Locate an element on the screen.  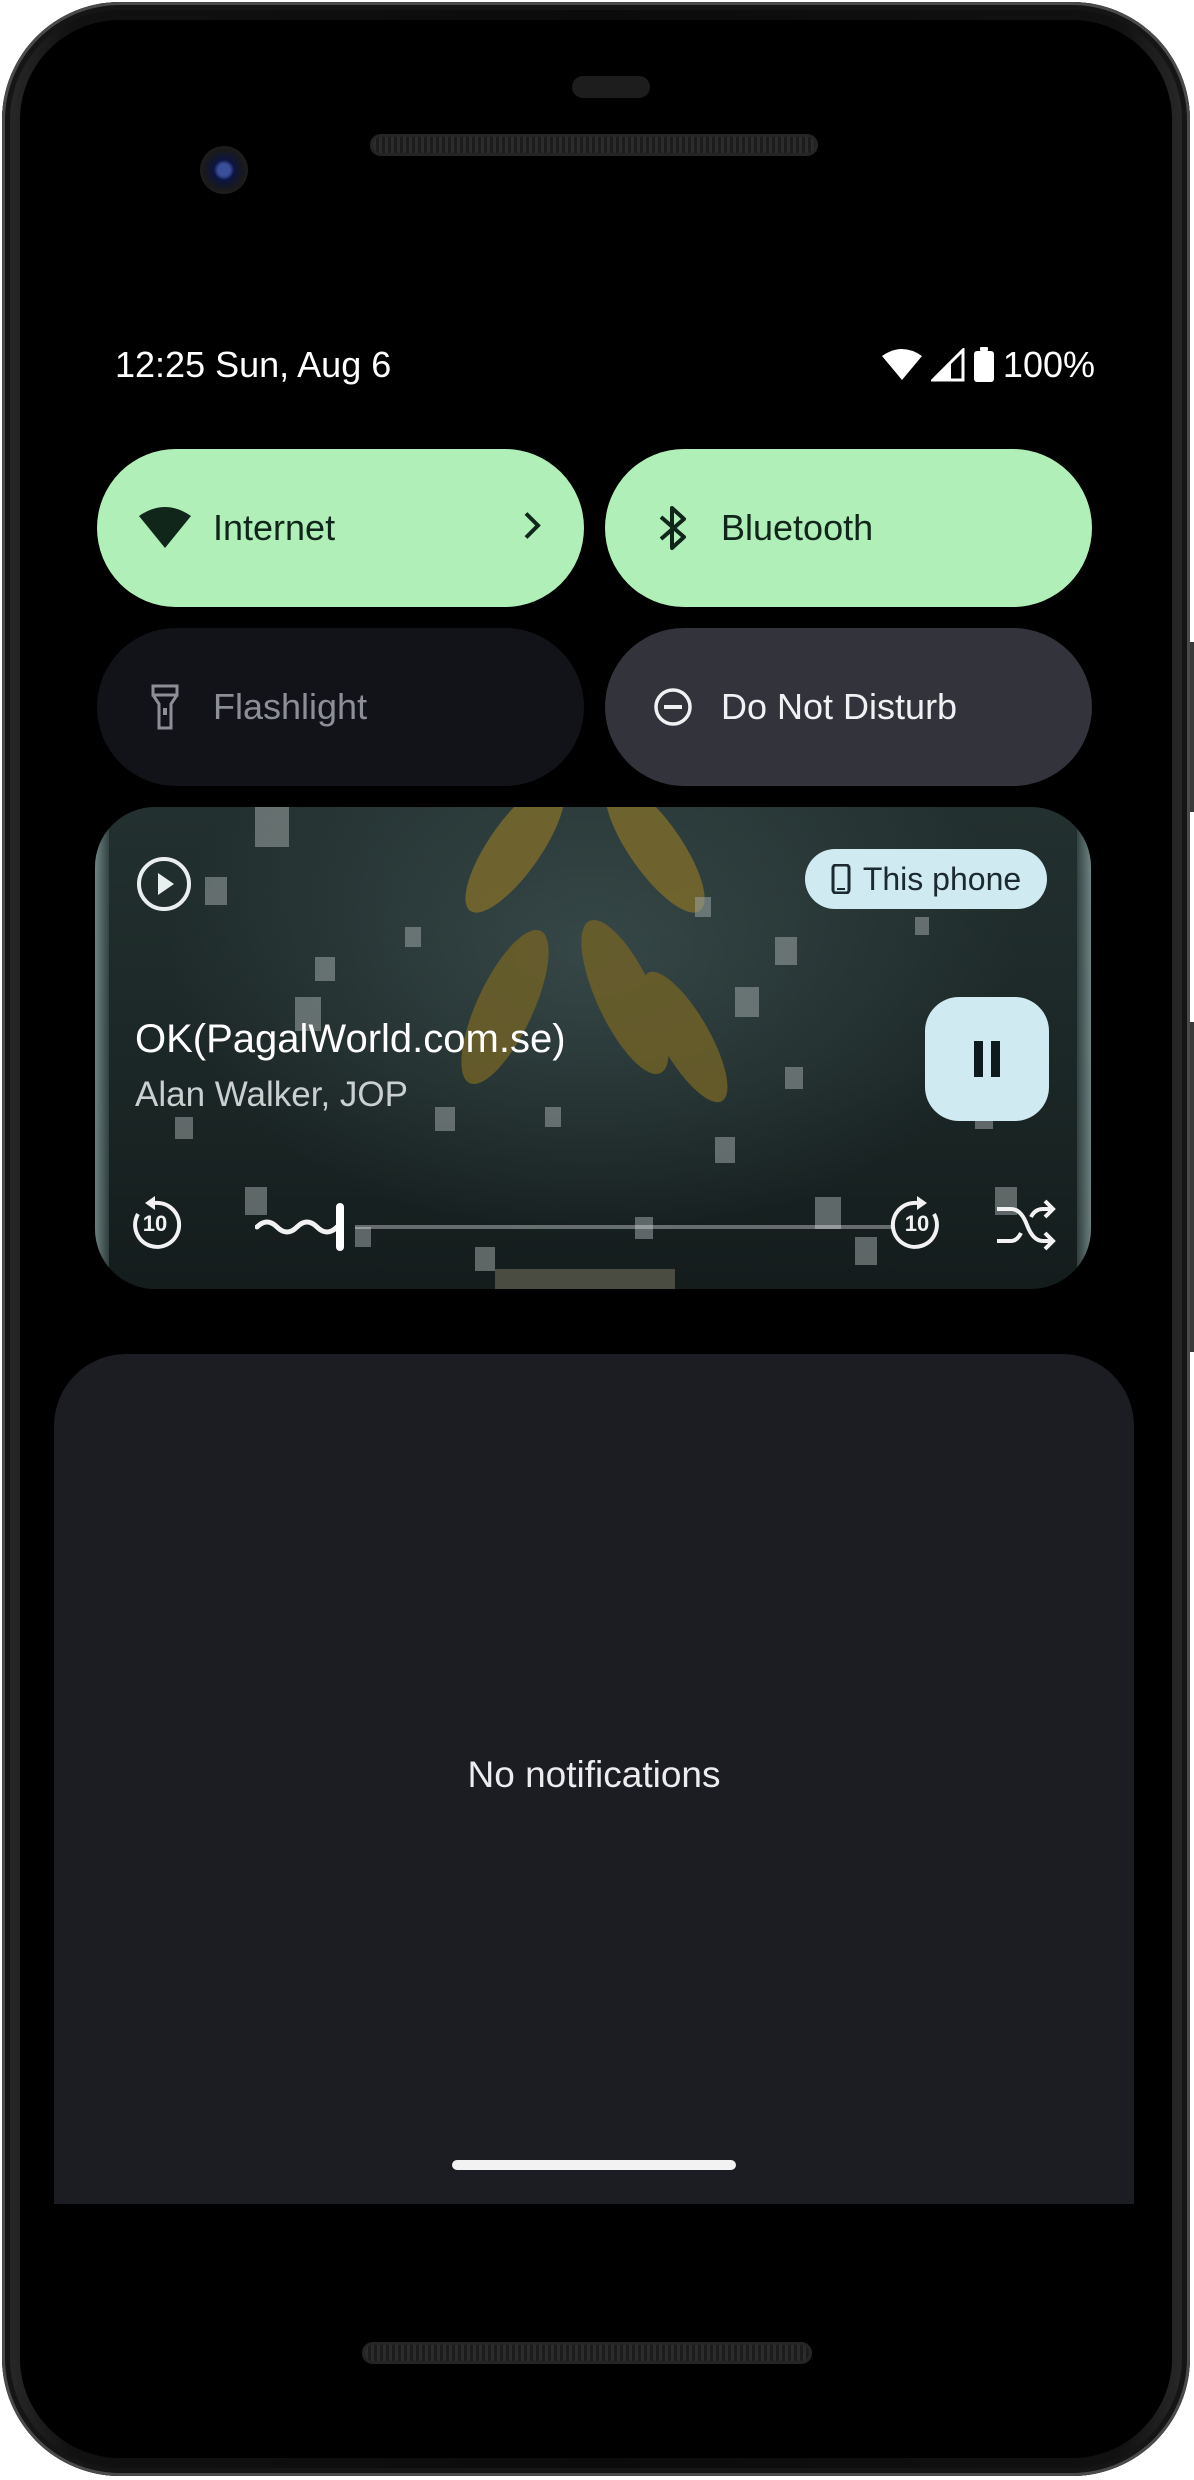
front-camera is located at coordinates (224, 170).